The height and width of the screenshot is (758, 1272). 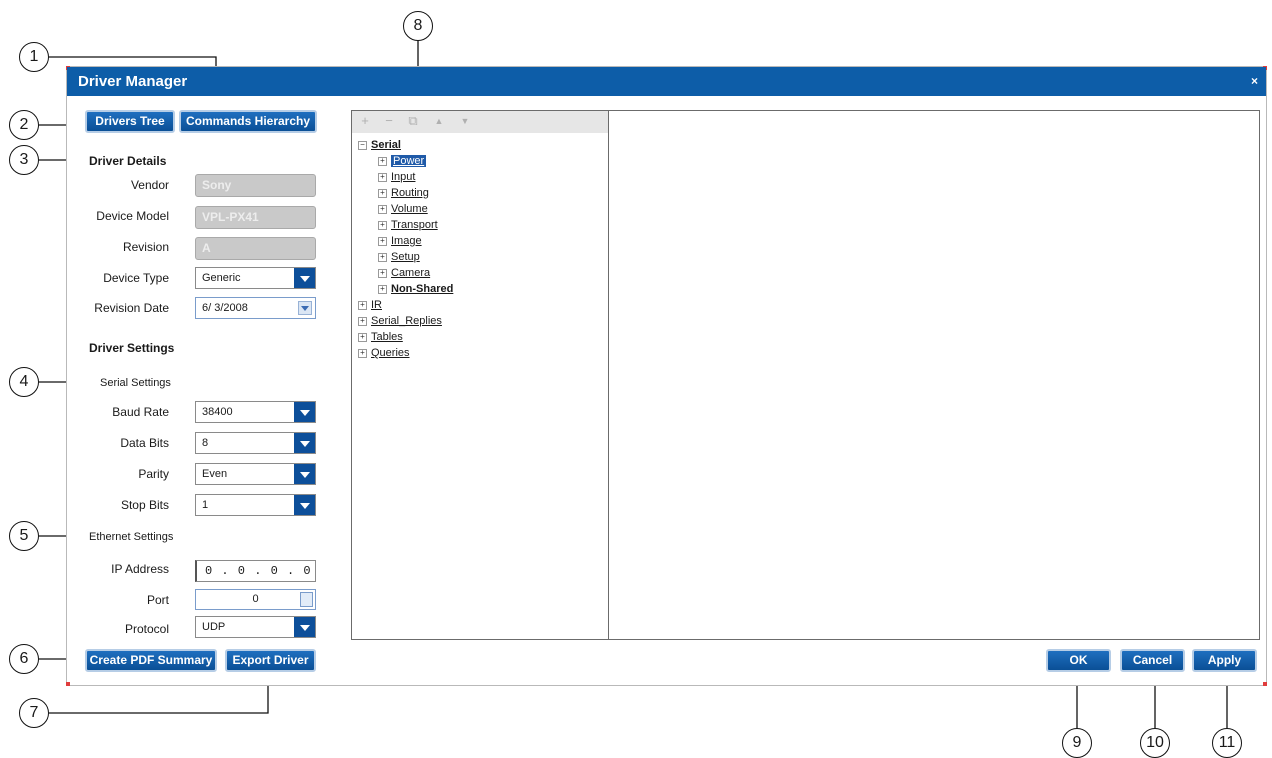 I want to click on cancel-button: Cancel, so click(x=1152, y=660).